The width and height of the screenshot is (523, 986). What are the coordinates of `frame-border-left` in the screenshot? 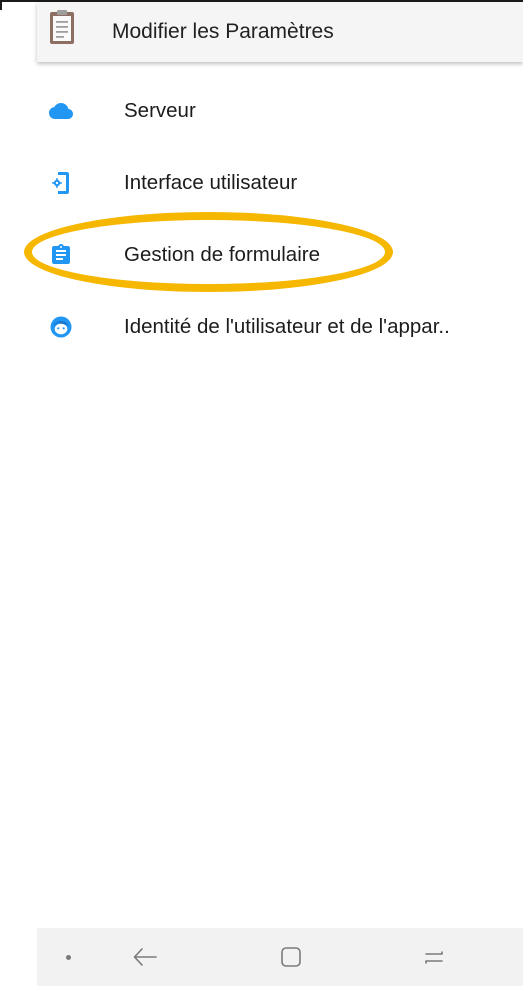 It's located at (1, 5).